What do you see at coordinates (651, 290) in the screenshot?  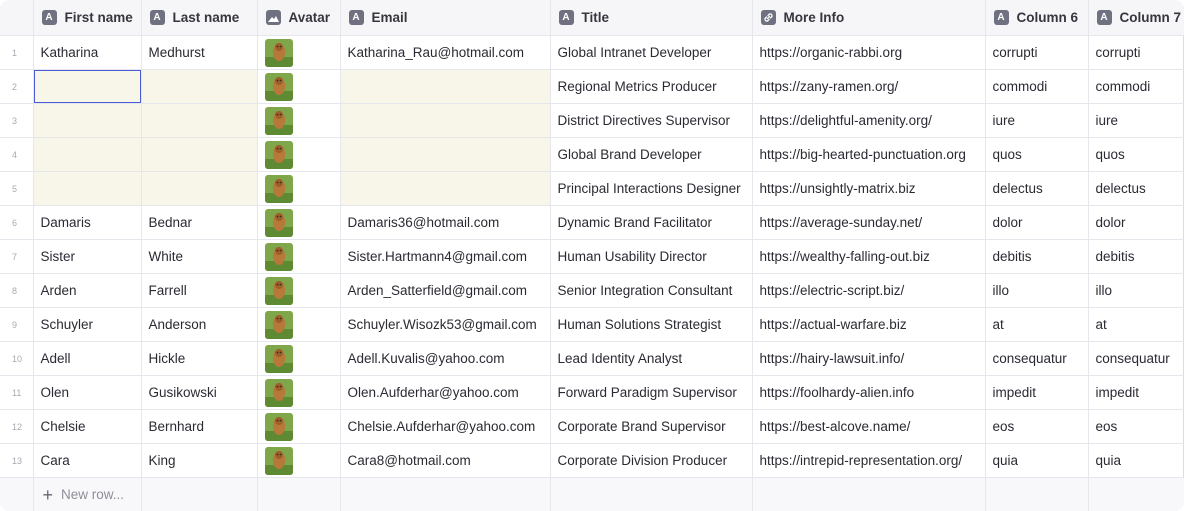 I see `title-cell: Senior Integration Consultant` at bounding box center [651, 290].